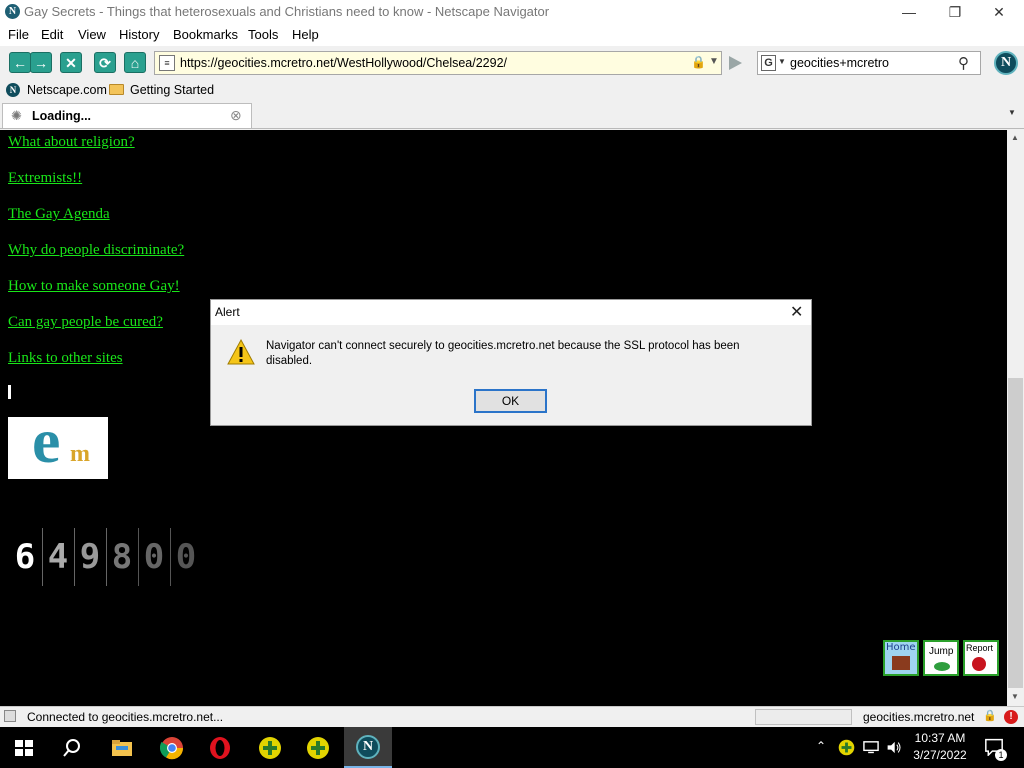 The height and width of the screenshot is (768, 1024). What do you see at coordinates (894, 747) in the screenshot?
I see `volume-icon` at bounding box center [894, 747].